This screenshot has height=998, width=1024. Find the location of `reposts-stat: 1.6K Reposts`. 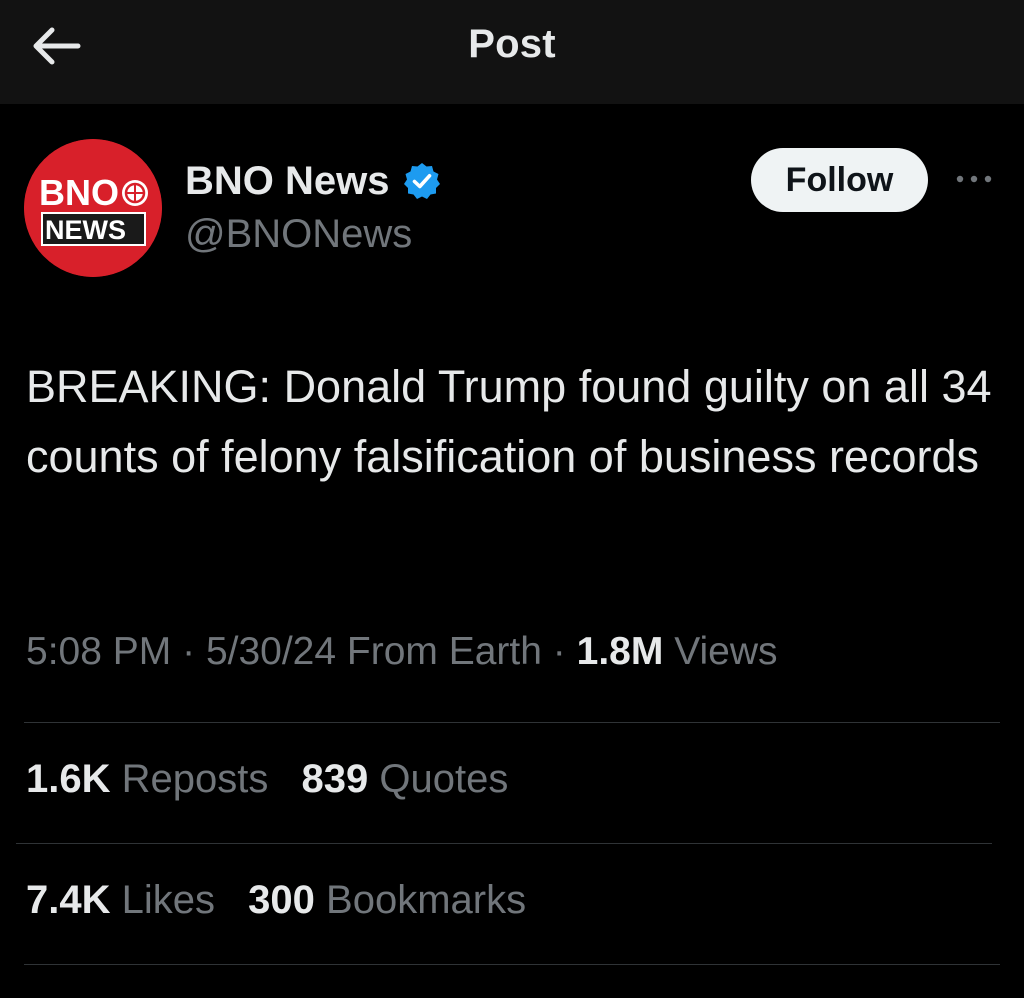

reposts-stat: 1.6K Reposts is located at coordinates (147, 779).